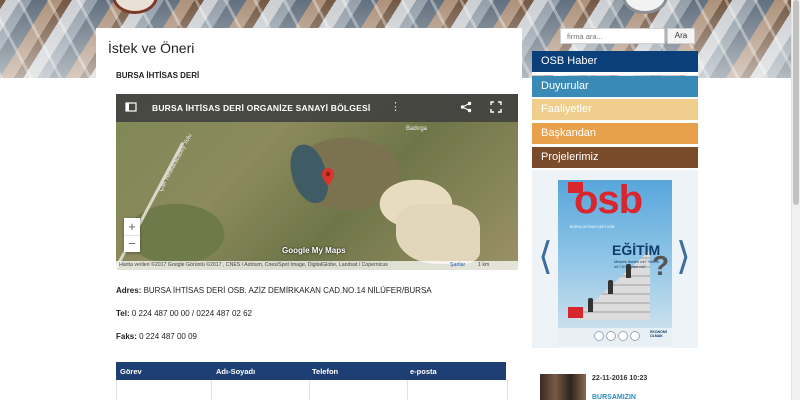 This screenshot has height=401, width=800. Describe the element at coordinates (661, 265) in the screenshot. I see `question-mark-icon: ?` at that location.